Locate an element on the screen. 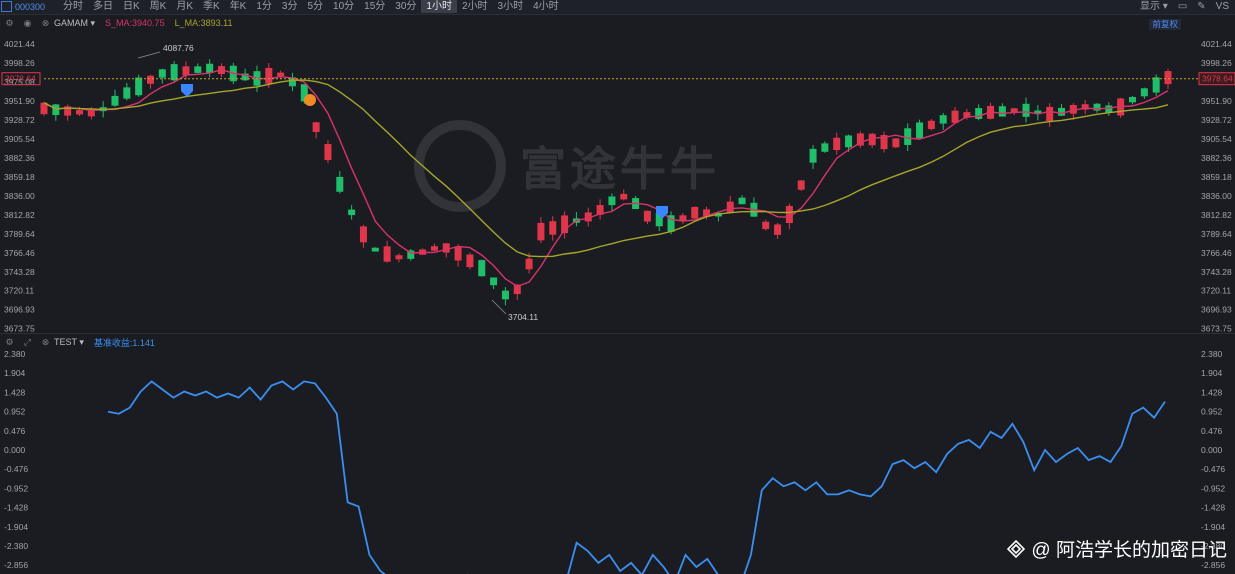 This screenshot has height=574, width=1235. y-tick-left: 3905.54 is located at coordinates (19, 139).